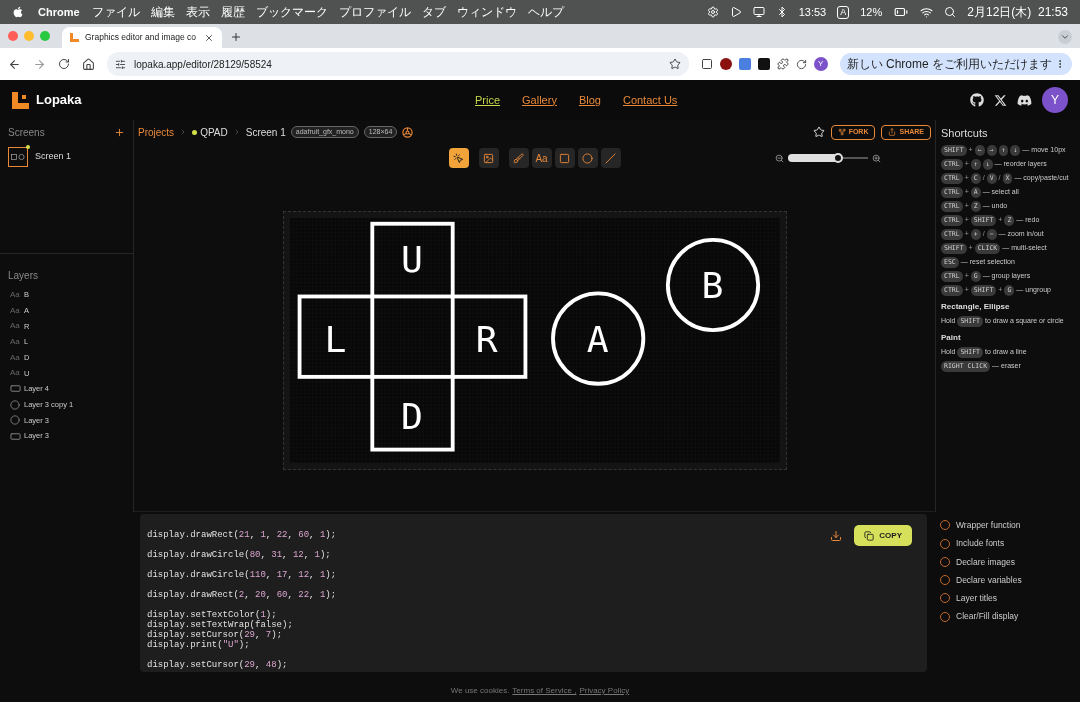 This screenshot has height=702, width=1080. I want to click on slider-thumb, so click(837, 158).